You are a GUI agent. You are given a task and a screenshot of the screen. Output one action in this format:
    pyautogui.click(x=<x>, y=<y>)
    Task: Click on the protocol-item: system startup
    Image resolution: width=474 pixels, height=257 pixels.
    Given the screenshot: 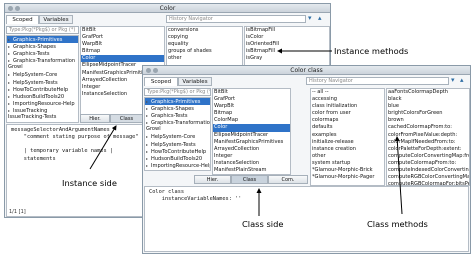 What is the action you would take?
    pyautogui.click(x=347, y=163)
    